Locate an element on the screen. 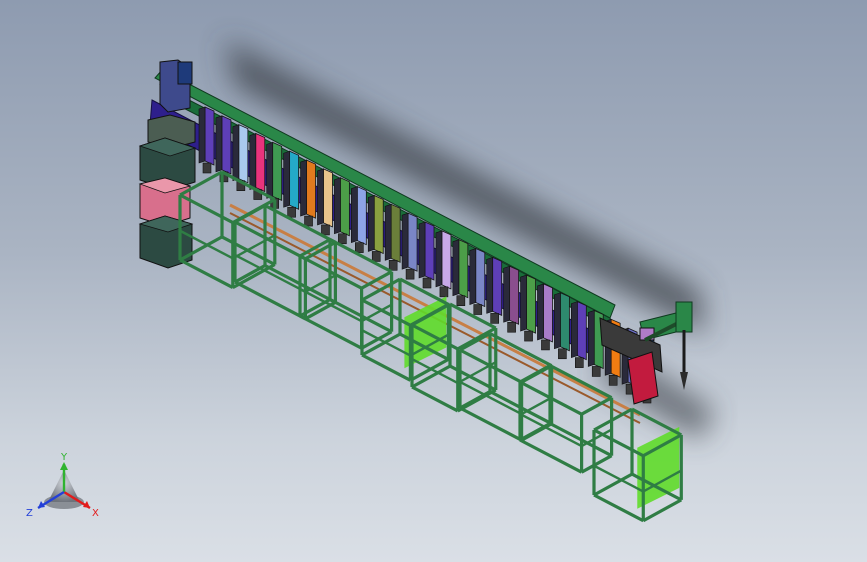 The width and height of the screenshot is (867, 562). view-orientation-triad: X Y Z is located at coordinates (62, 485).